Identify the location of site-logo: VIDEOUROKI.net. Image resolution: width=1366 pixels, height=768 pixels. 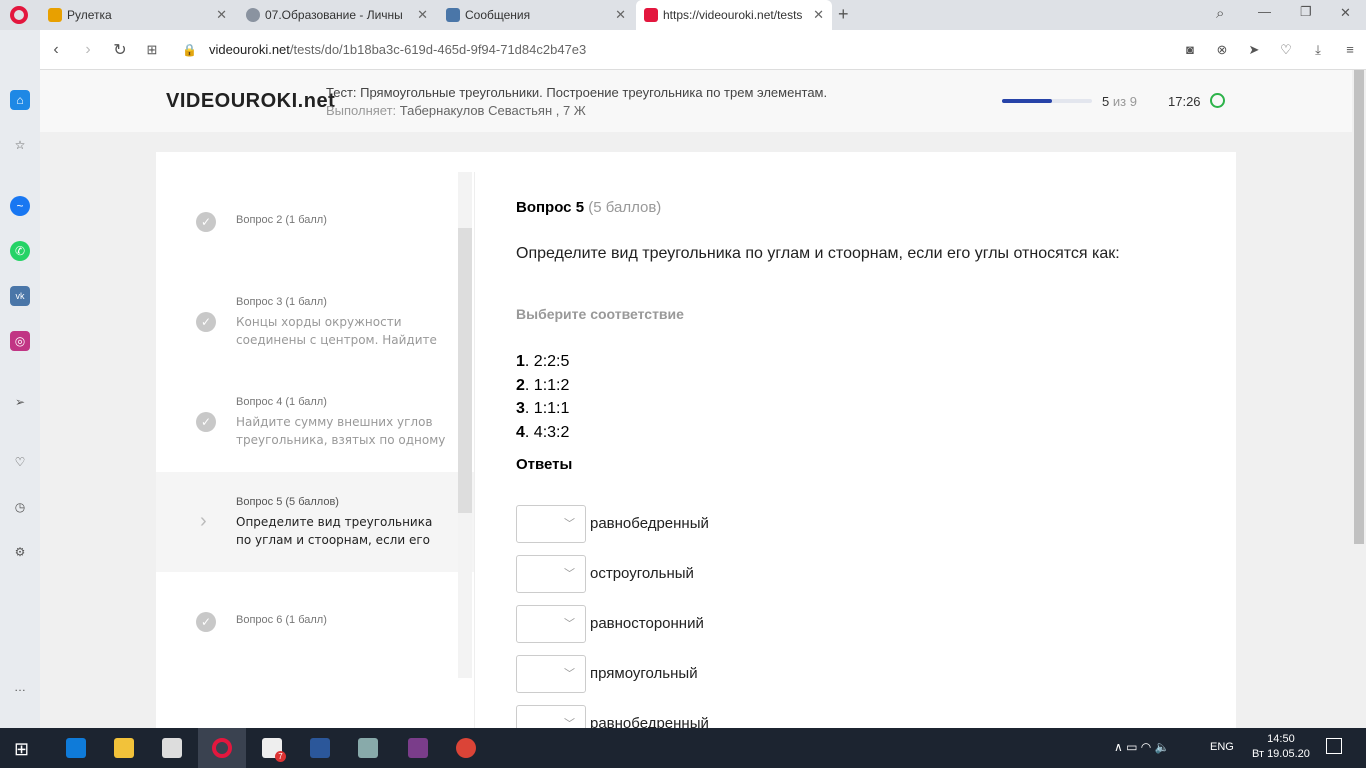
(250, 101).